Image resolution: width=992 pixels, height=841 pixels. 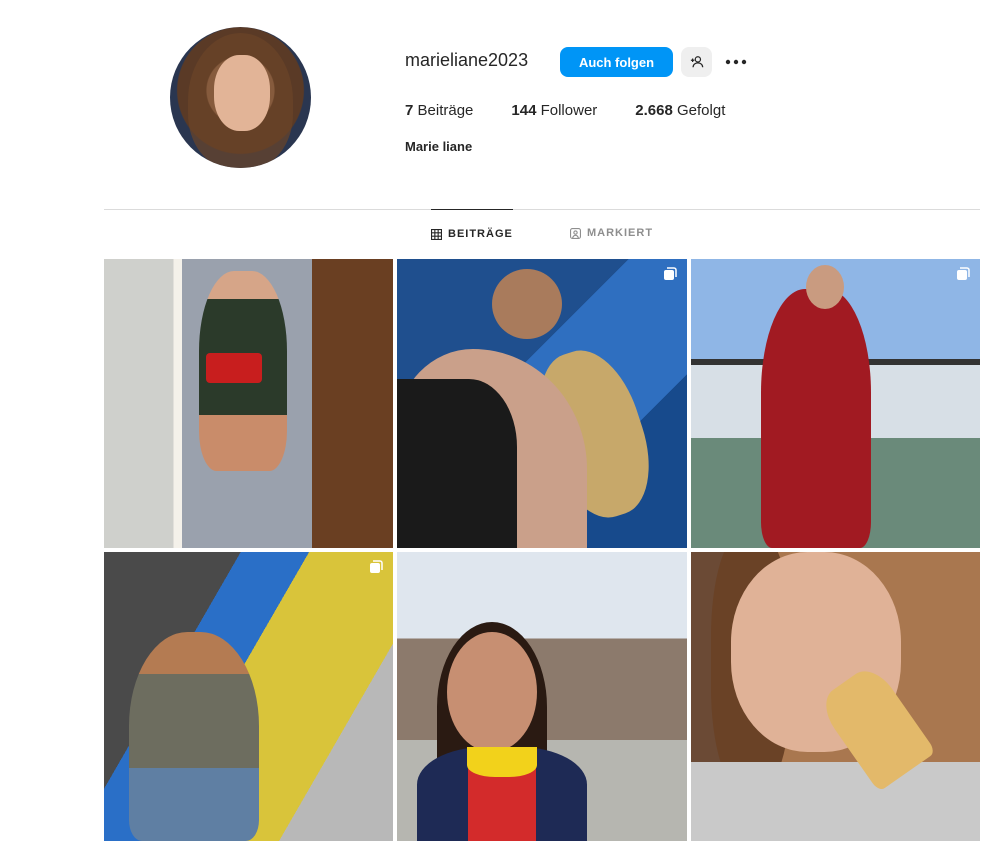 What do you see at coordinates (439, 110) in the screenshot?
I see `posts-count: 7 Beiträge` at bounding box center [439, 110].